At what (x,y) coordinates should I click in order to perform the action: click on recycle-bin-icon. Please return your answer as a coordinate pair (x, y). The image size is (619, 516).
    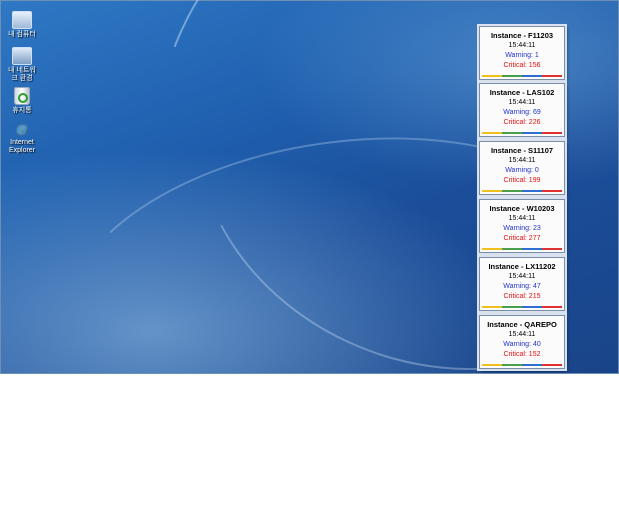
    Looking at the image, I should click on (22, 96).